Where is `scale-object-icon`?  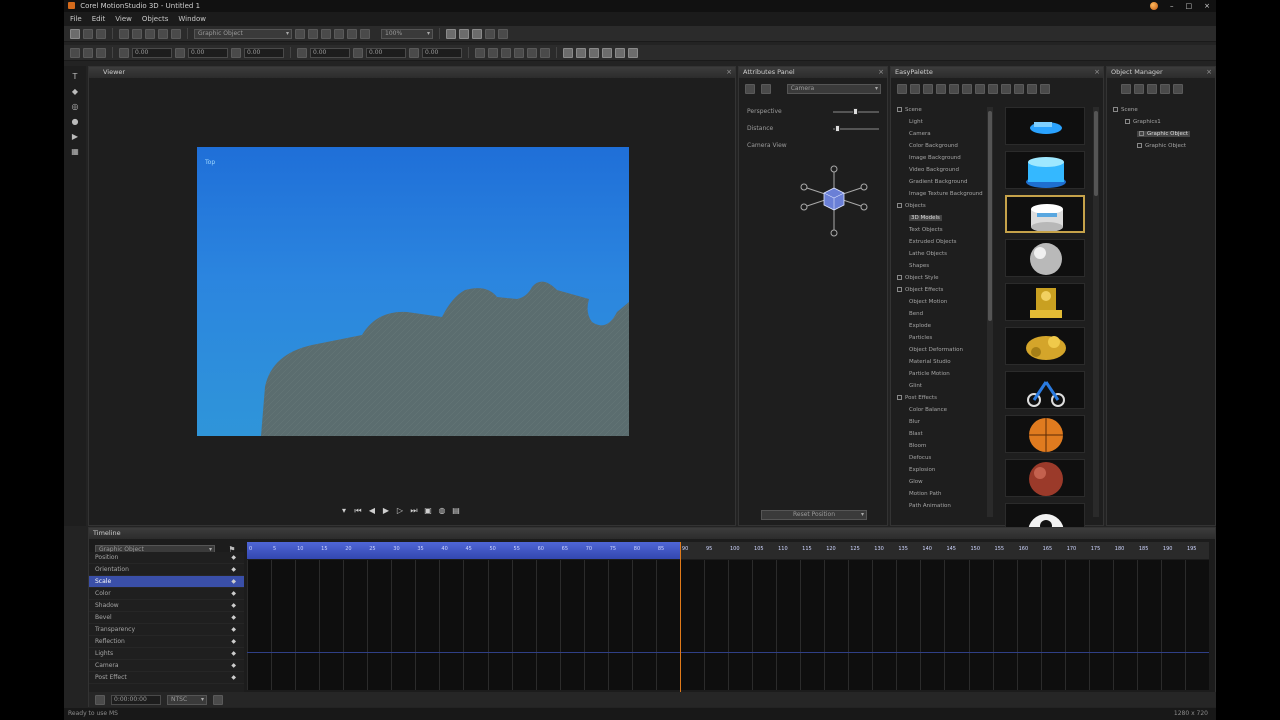
scale-object-icon is located at coordinates (326, 33).